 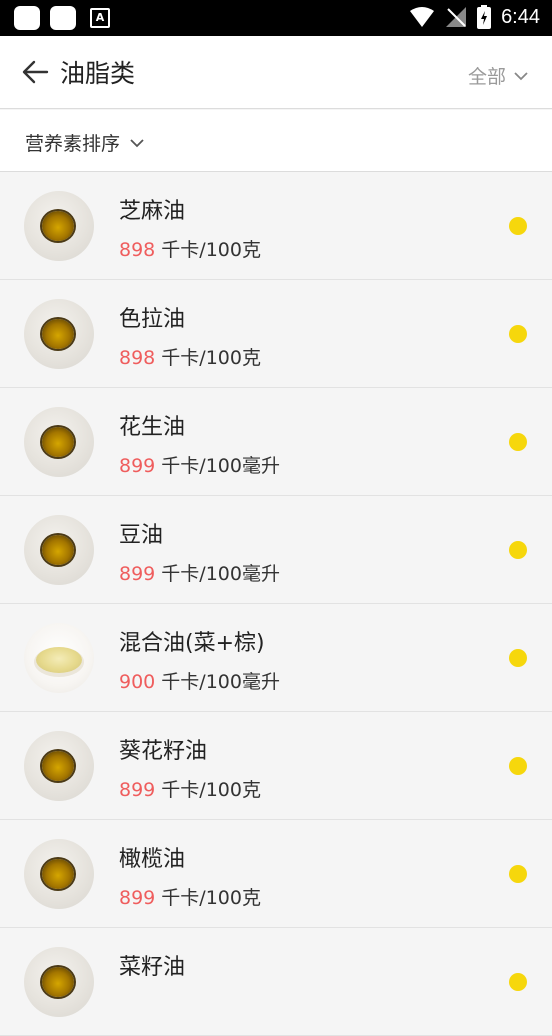 I want to click on nutrient-sort-dropdown: 营养素排序, so click(x=84, y=142).